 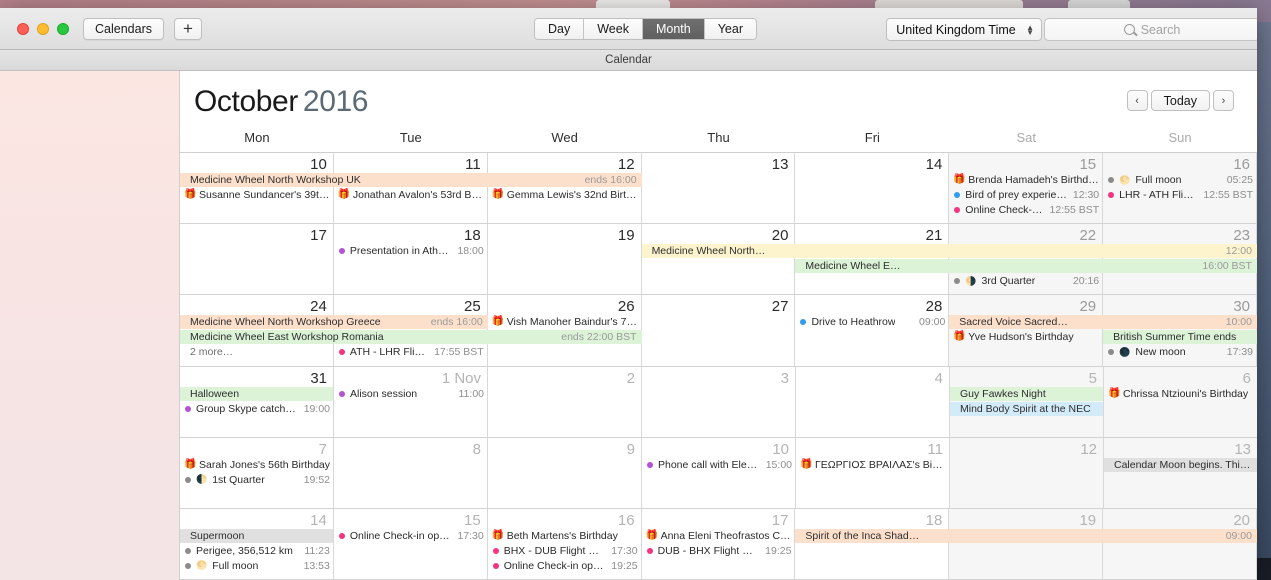 What do you see at coordinates (964, 29) in the screenshot?
I see `timezone-select: United Kingdom Time ▲ ▼` at bounding box center [964, 29].